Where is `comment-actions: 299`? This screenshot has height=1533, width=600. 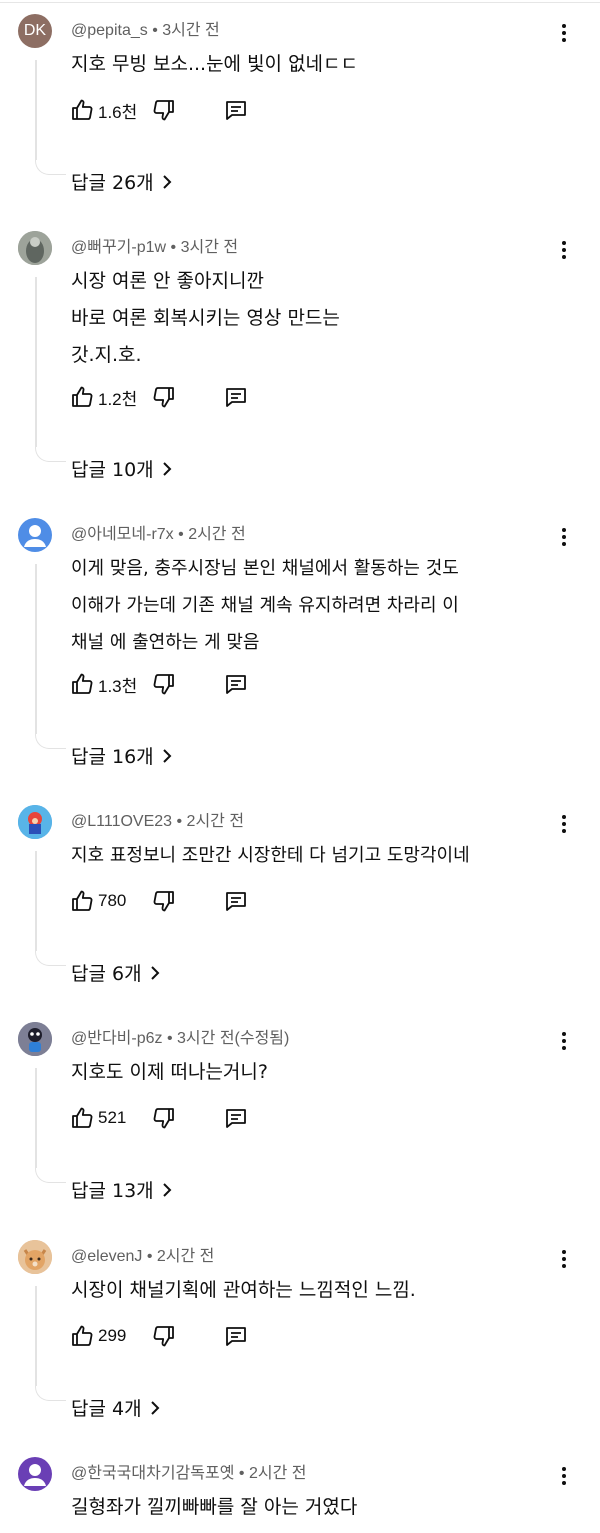
comment-actions: 299 is located at coordinates (158, 1336).